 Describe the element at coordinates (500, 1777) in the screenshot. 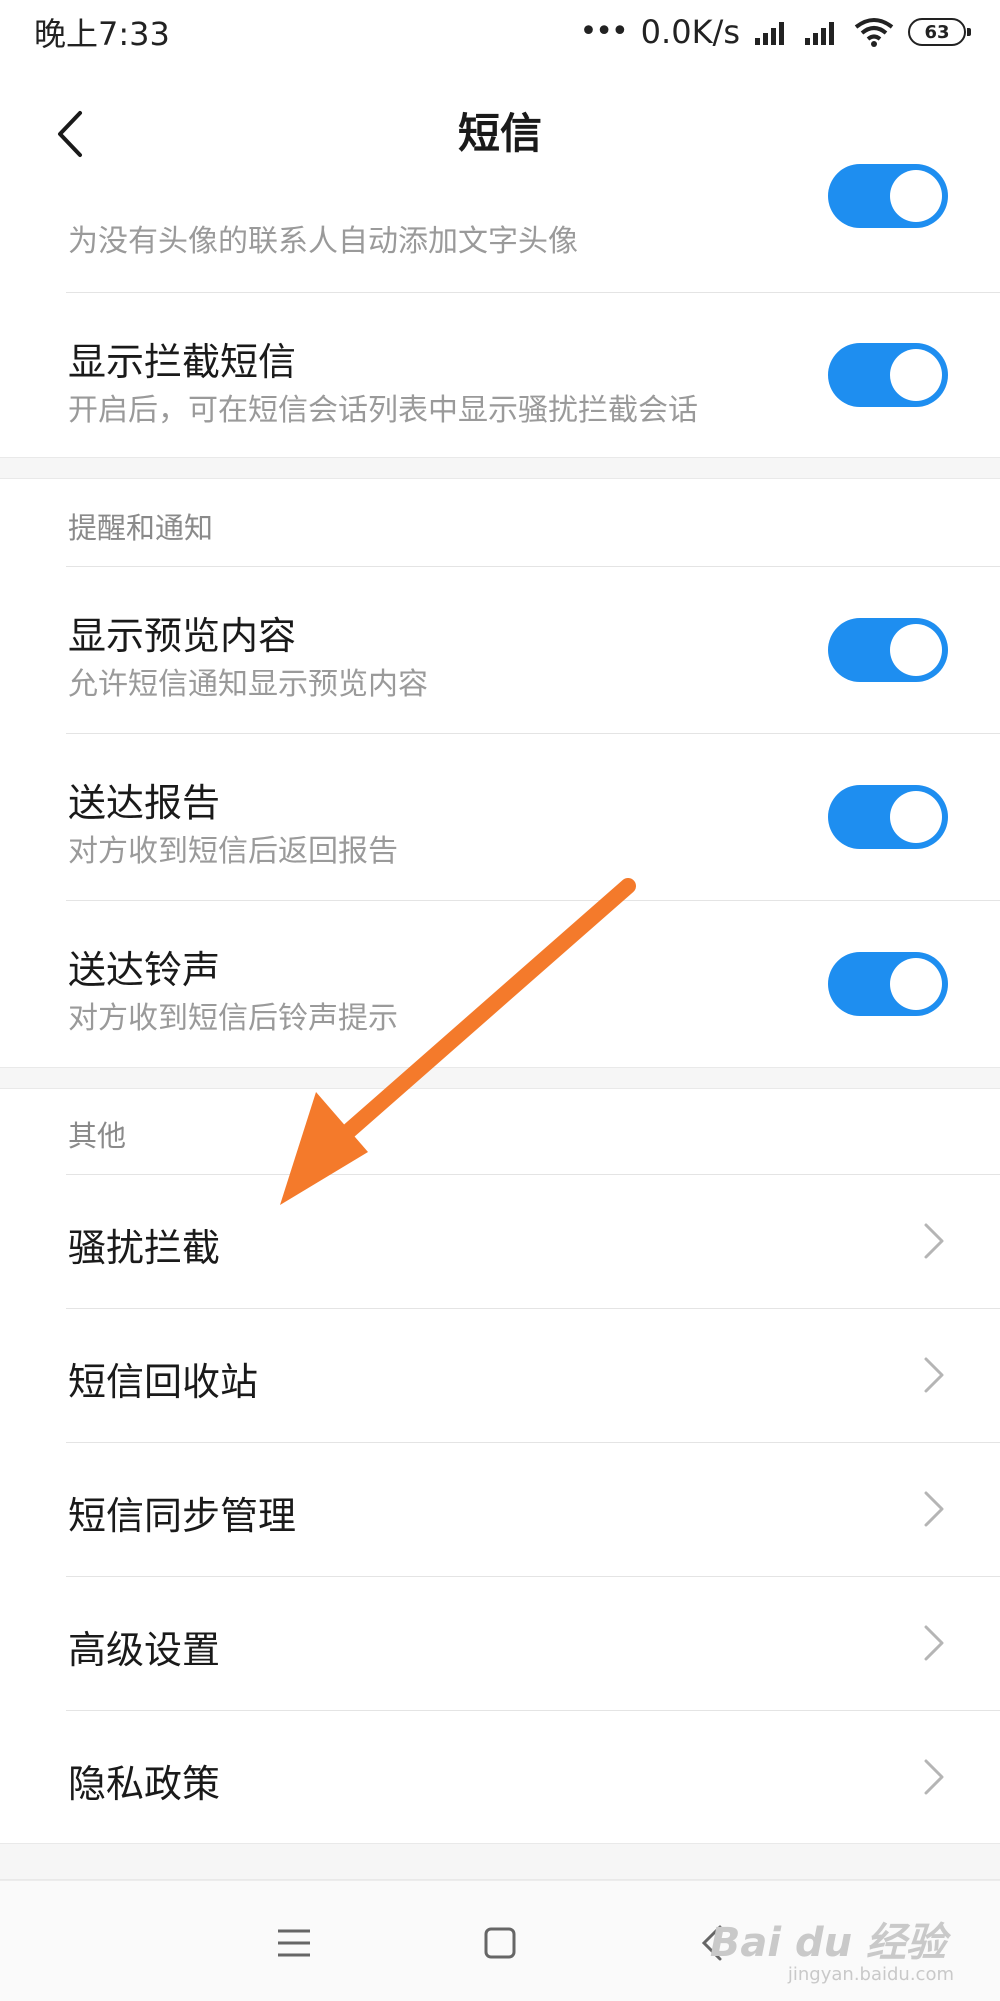

I see `menu-item-privacy-policy: 隐私政策` at that location.